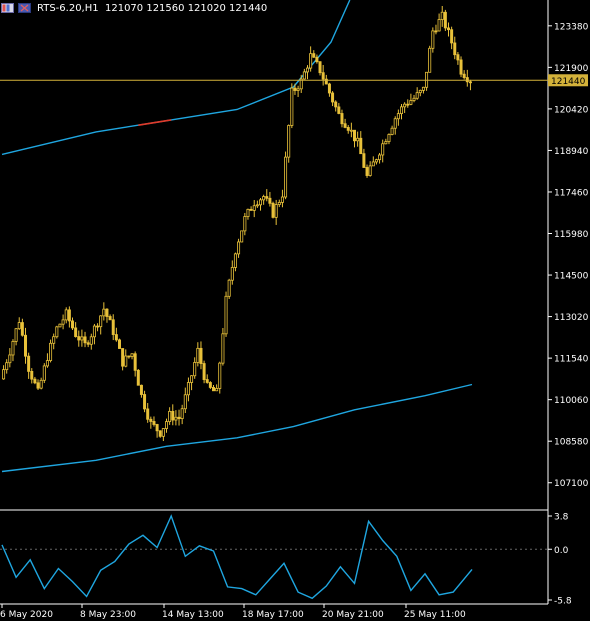 The width and height of the screenshot is (590, 621). What do you see at coordinates (571, 69) in the screenshot?
I see `price-tick-label: 121900` at bounding box center [571, 69].